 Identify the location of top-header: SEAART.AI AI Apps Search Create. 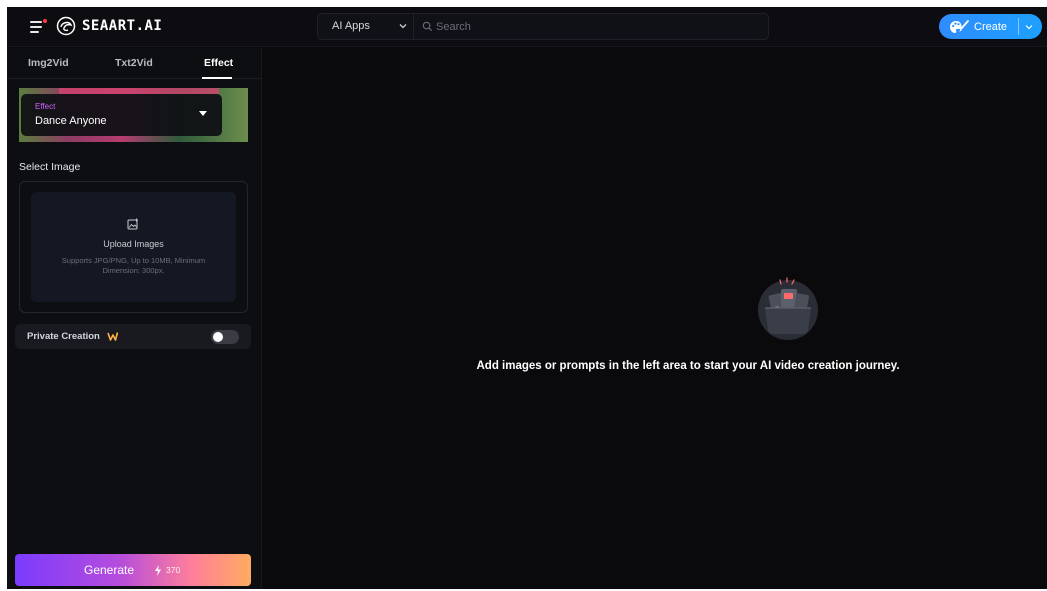
(527, 27).